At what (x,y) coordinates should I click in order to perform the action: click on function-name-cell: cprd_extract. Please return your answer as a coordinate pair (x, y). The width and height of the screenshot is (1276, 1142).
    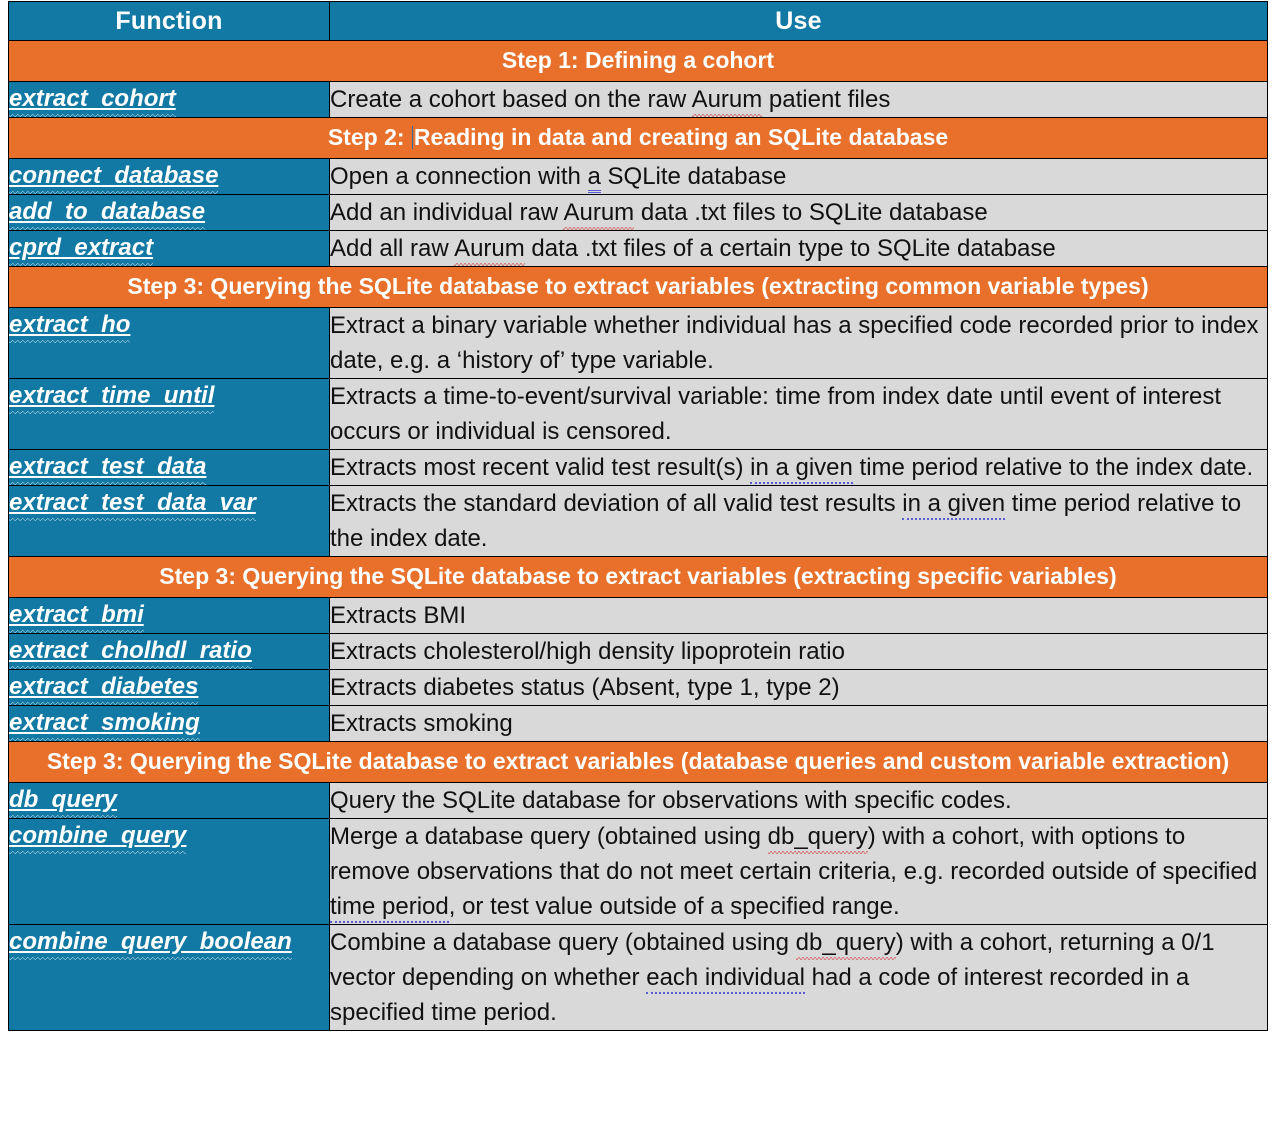
    Looking at the image, I should click on (169, 248).